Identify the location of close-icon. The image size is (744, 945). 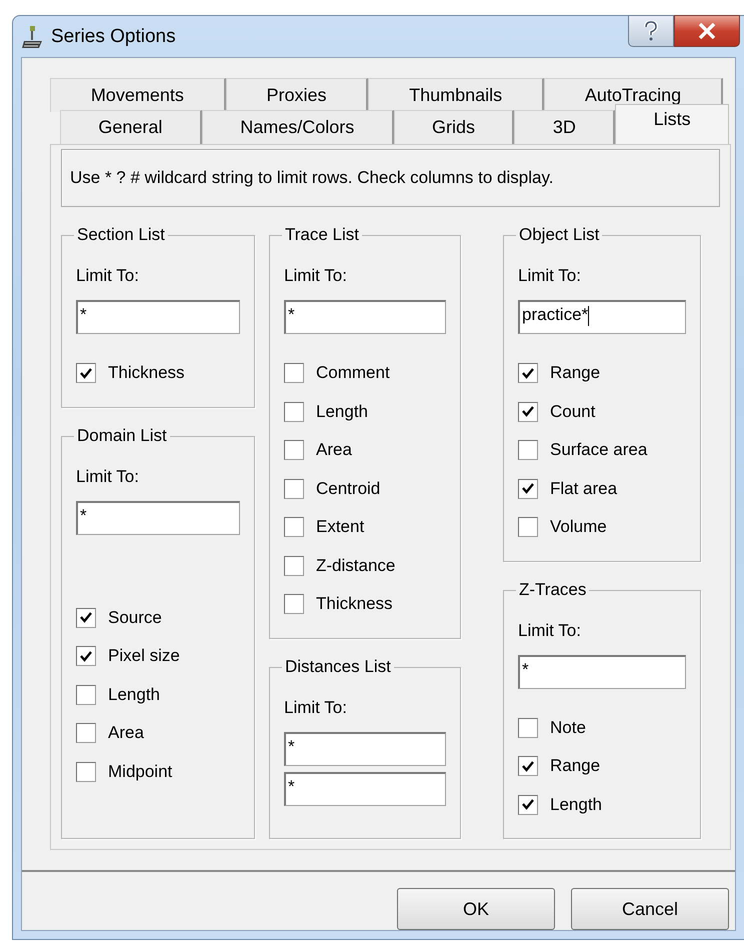
(707, 31).